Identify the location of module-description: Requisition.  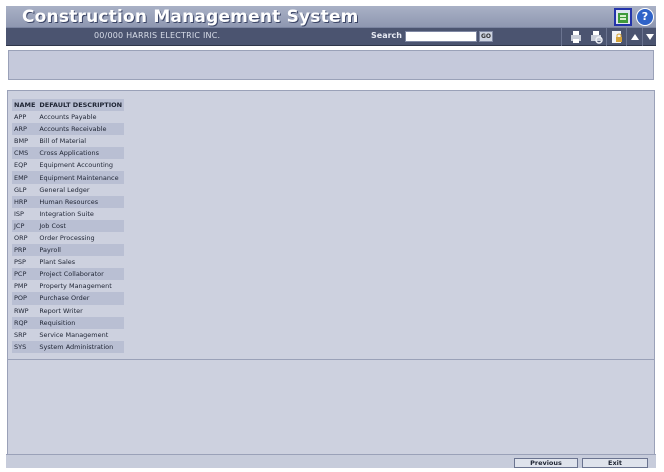
(81, 322).